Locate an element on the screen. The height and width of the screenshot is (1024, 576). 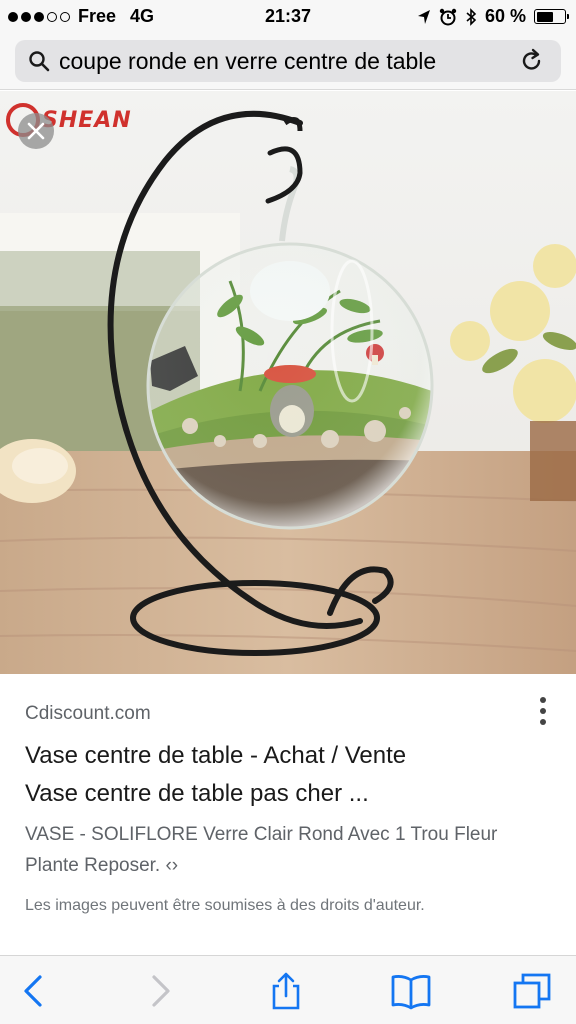
forward-icon is located at coordinates (160, 991).